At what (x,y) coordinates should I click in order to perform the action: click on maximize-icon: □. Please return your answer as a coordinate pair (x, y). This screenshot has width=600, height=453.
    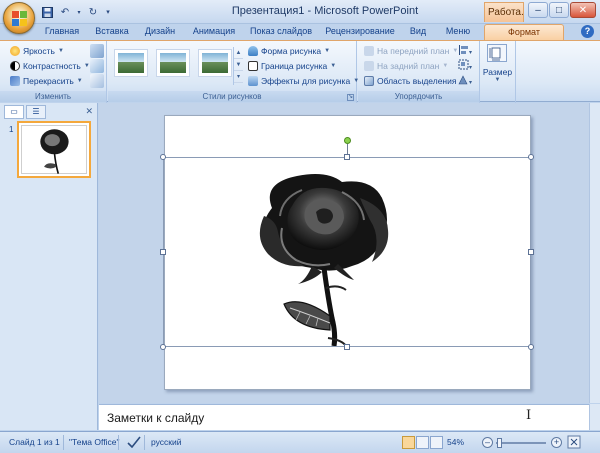
    Looking at the image, I should click on (559, 10).